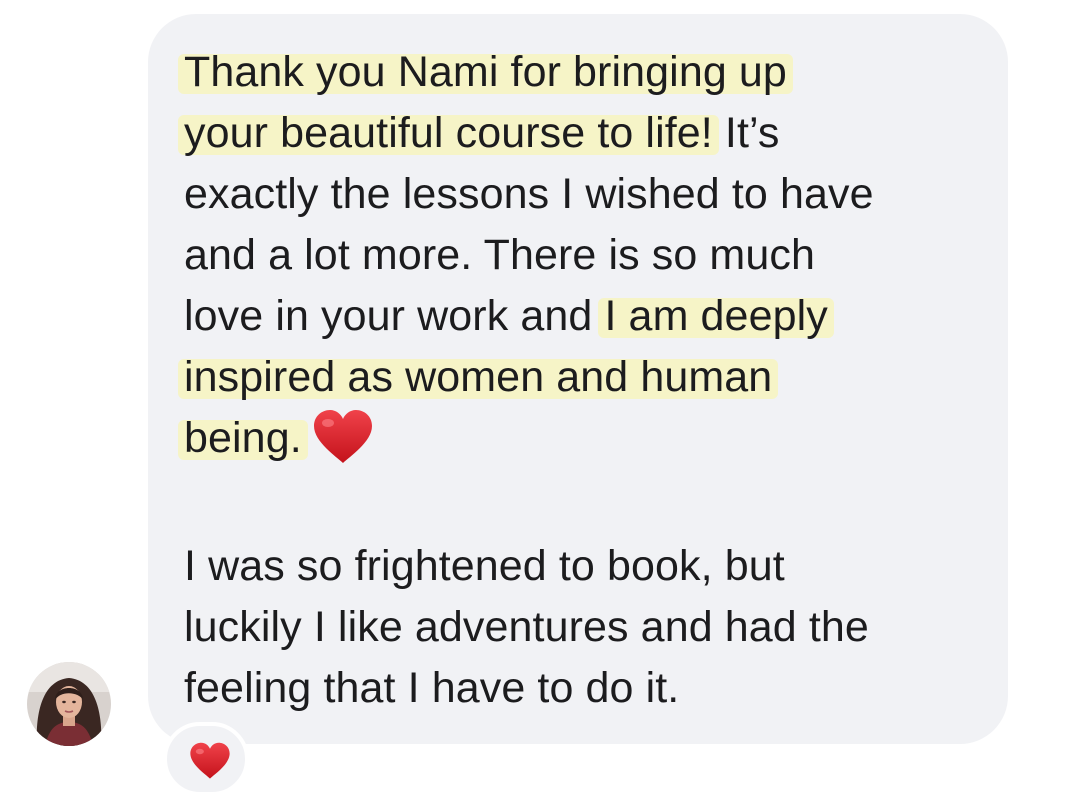 This screenshot has height=800, width=1073. I want to click on message-line: being., so click(529, 438).